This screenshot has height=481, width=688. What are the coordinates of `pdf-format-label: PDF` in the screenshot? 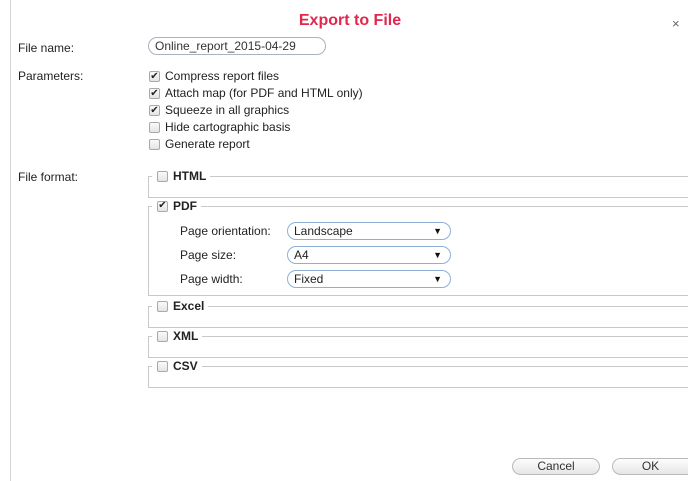 It's located at (185, 206).